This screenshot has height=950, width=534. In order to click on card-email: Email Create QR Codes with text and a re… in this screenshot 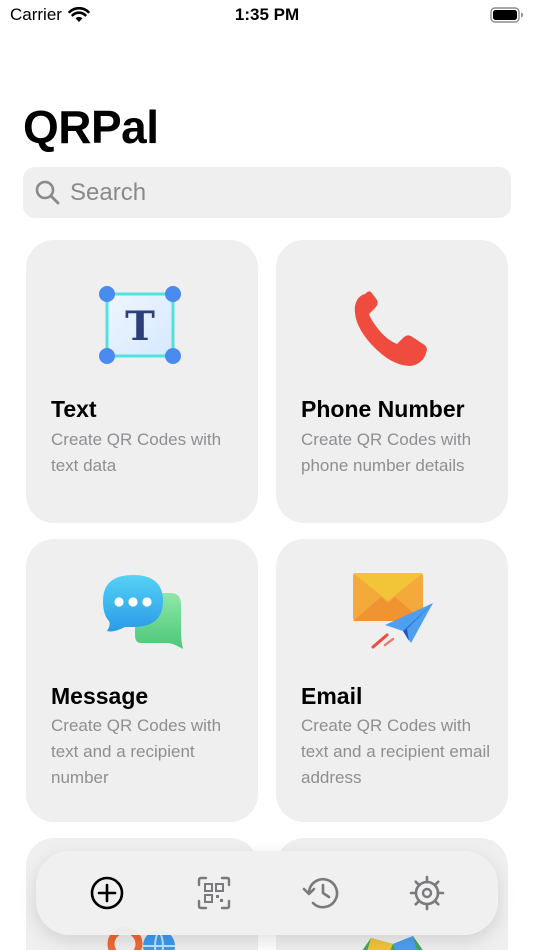, I will do `click(392, 680)`.